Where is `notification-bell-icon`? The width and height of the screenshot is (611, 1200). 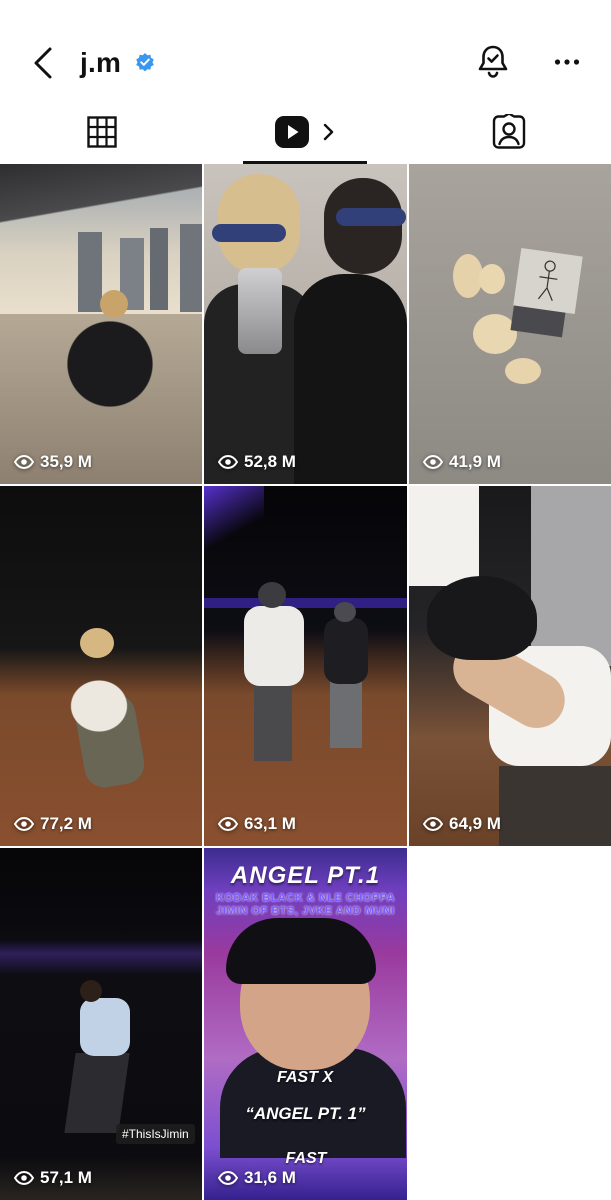
notification-bell-icon is located at coordinates (493, 61).